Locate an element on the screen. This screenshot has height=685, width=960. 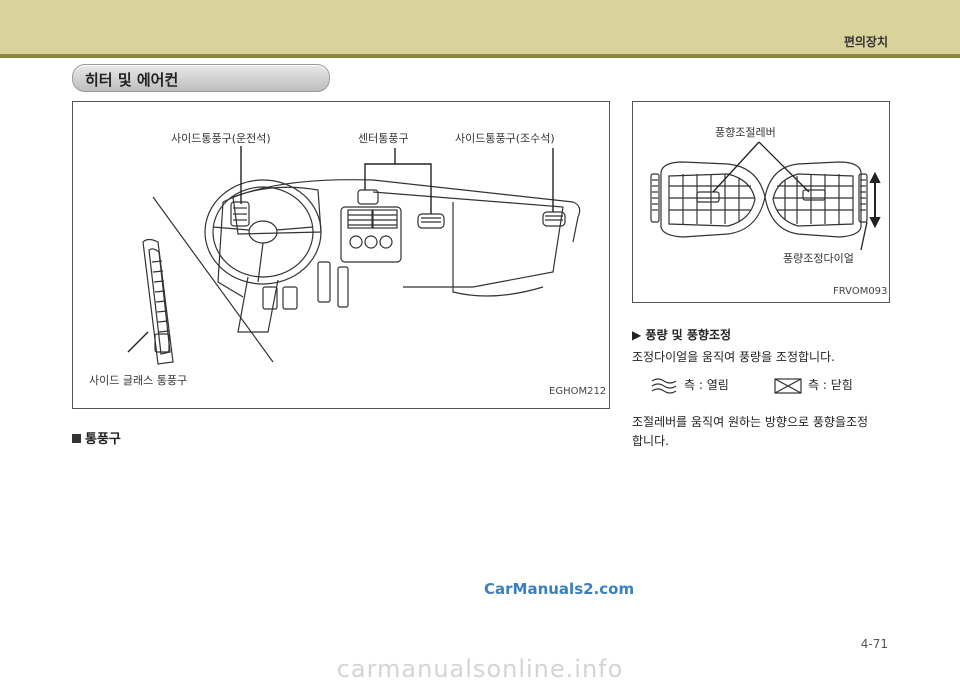
paragraph-lever-line2: 합니다. is located at coordinates (650, 441).